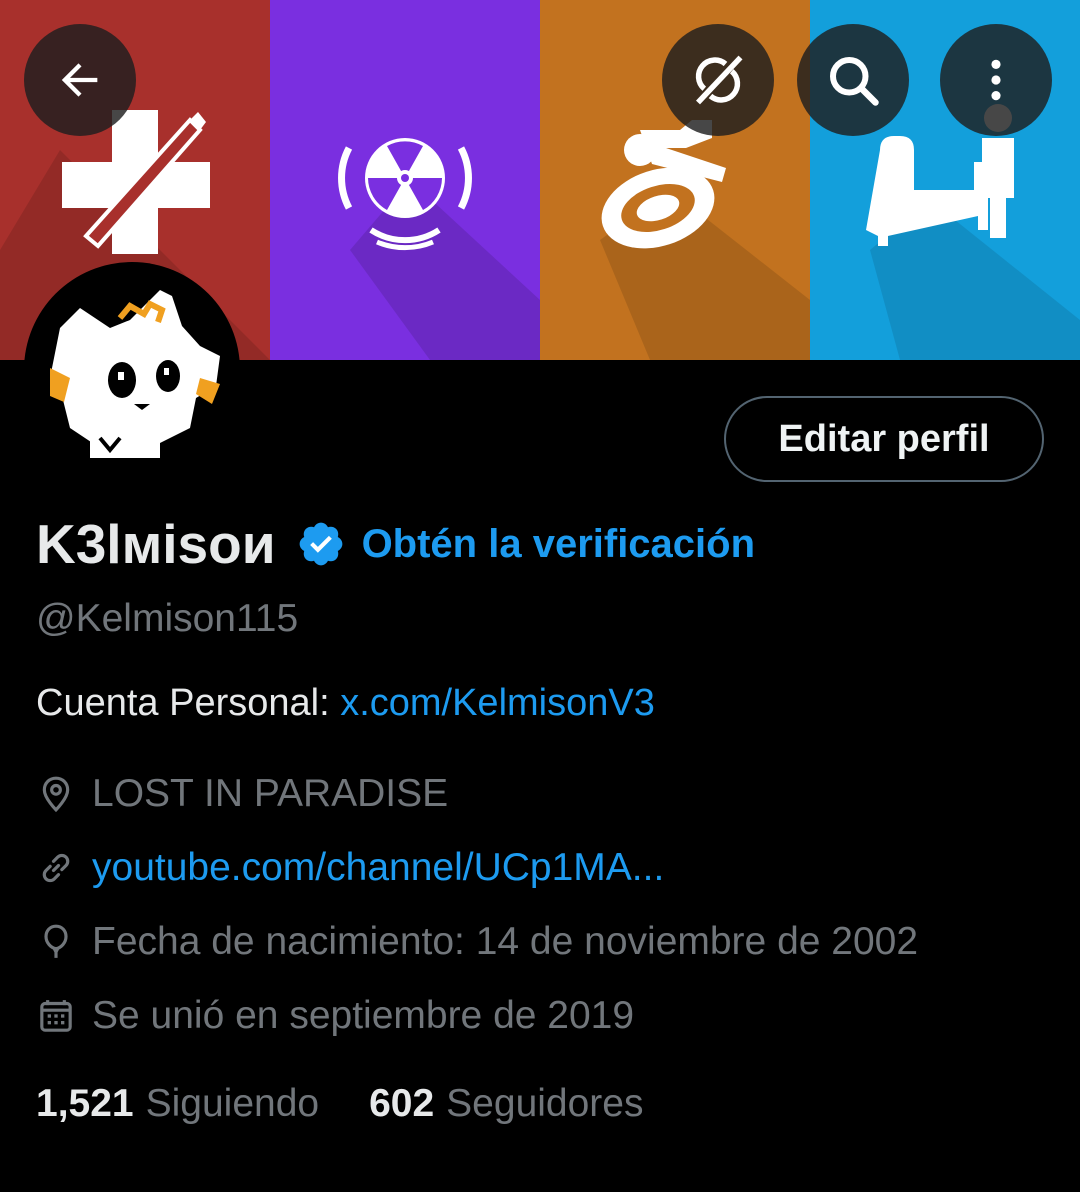 This screenshot has height=1192, width=1080. I want to click on avatar, so click(132, 370).